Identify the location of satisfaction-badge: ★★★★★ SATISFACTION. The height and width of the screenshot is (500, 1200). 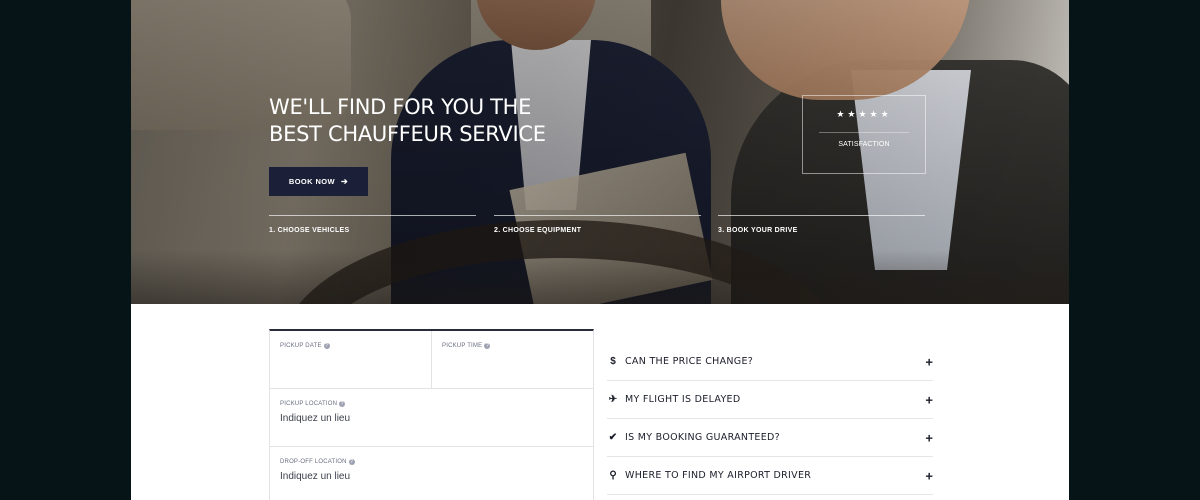
(864, 134).